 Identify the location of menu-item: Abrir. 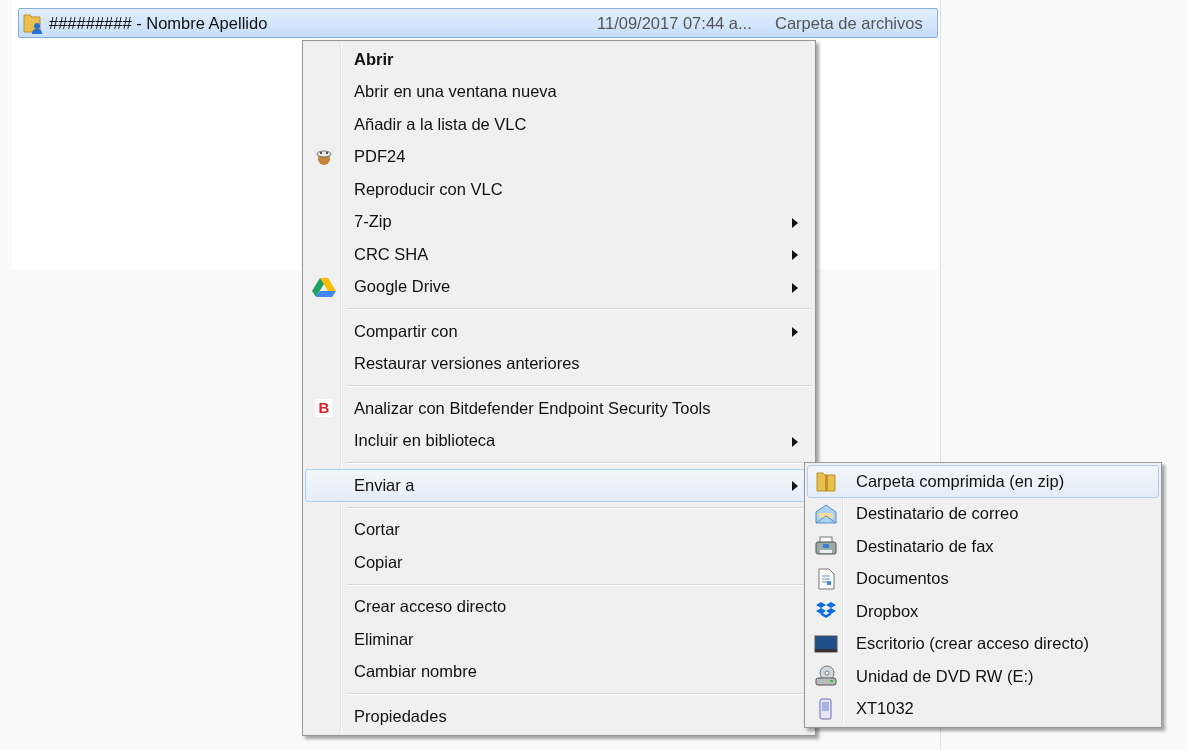
(559, 59).